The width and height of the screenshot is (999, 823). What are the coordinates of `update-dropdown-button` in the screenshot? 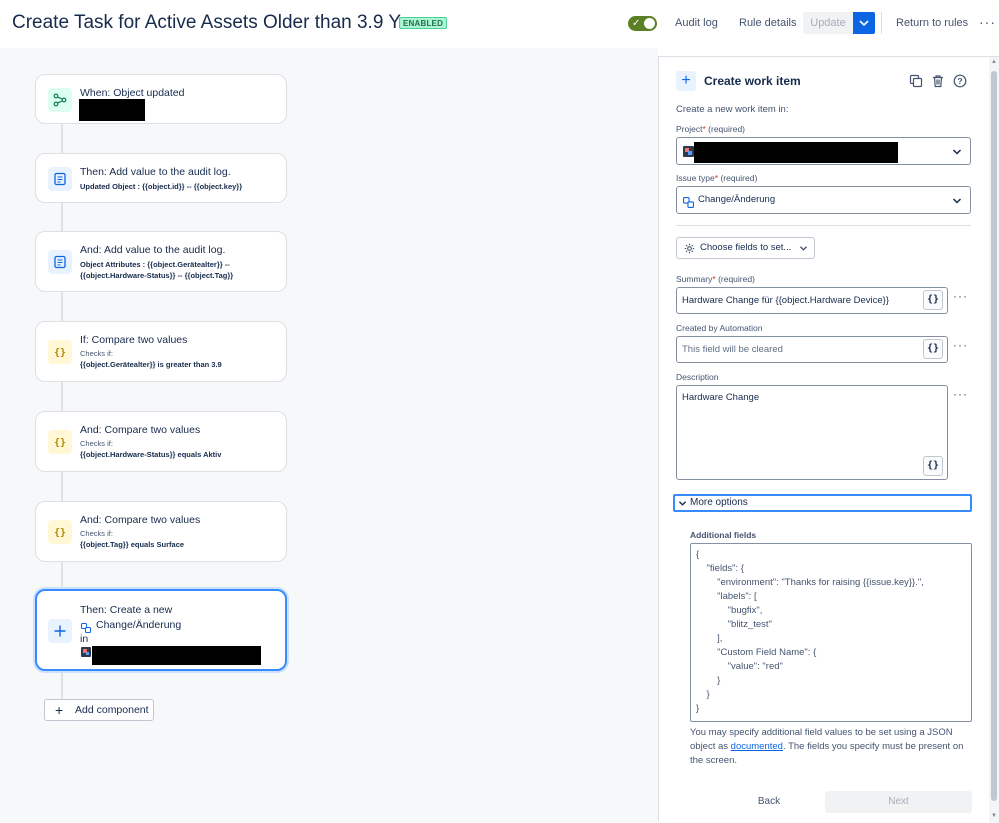 It's located at (864, 23).